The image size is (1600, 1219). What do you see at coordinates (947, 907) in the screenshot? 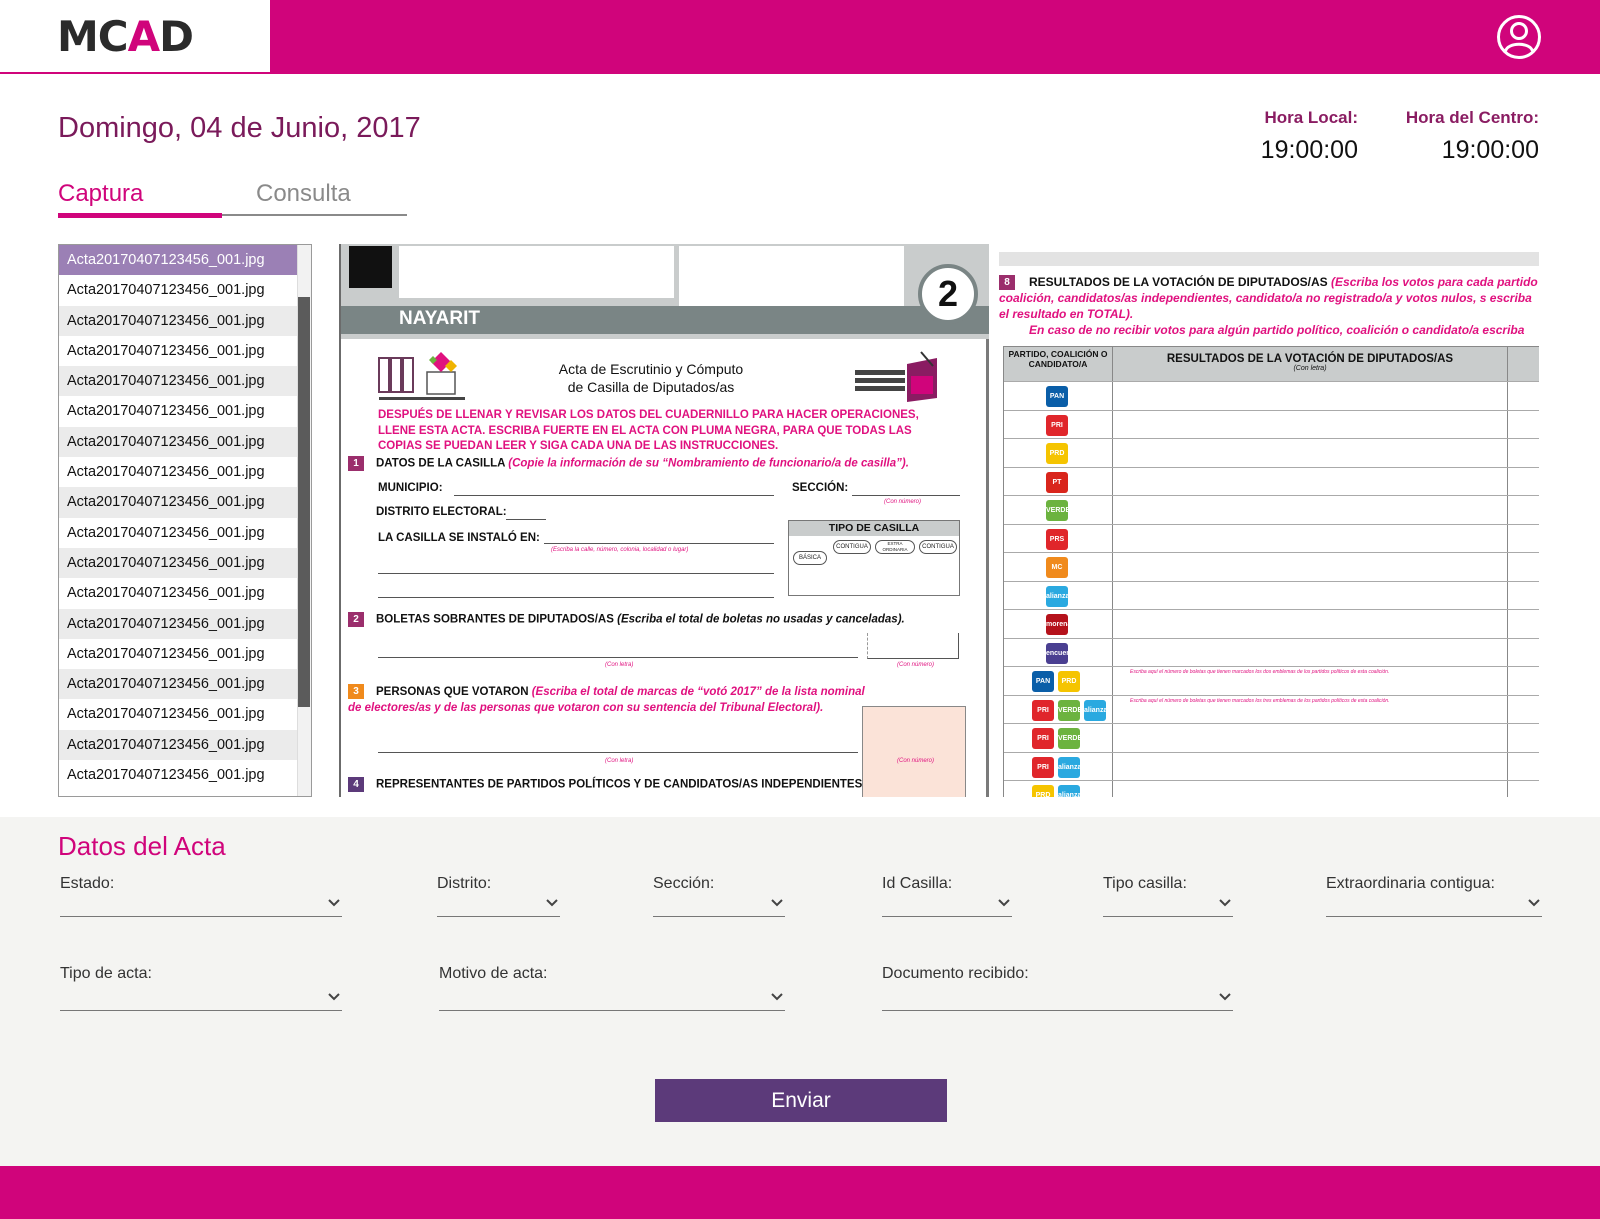
I see `id-casilla-dropdown` at bounding box center [947, 907].